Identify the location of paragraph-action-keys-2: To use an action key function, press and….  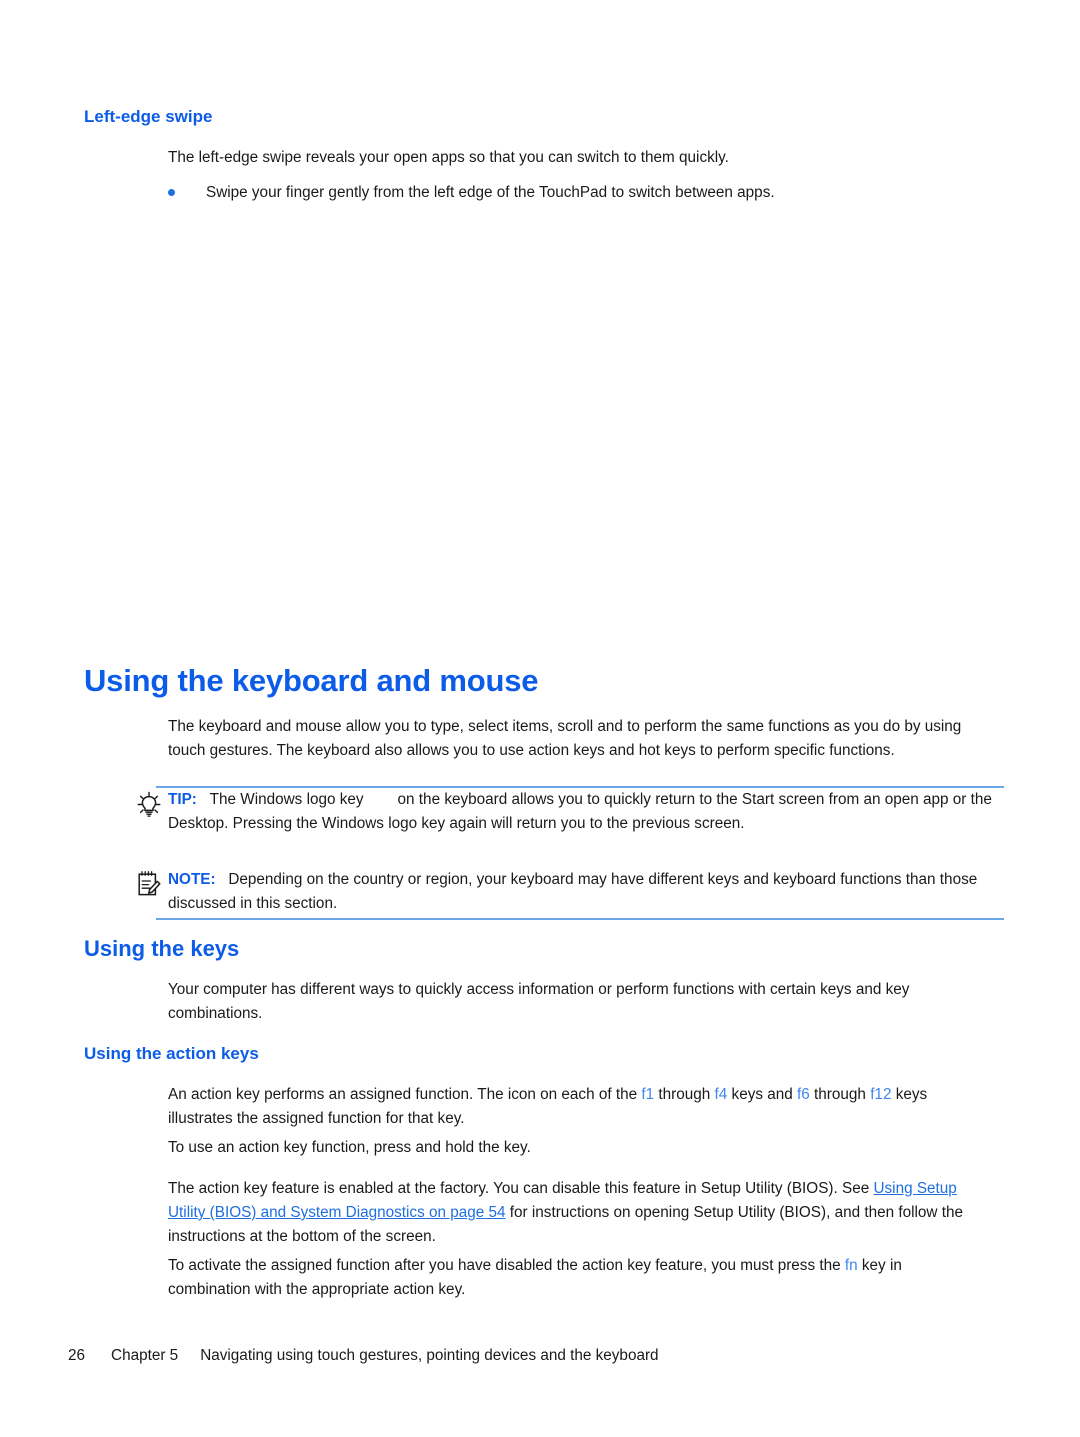
(349, 1147).